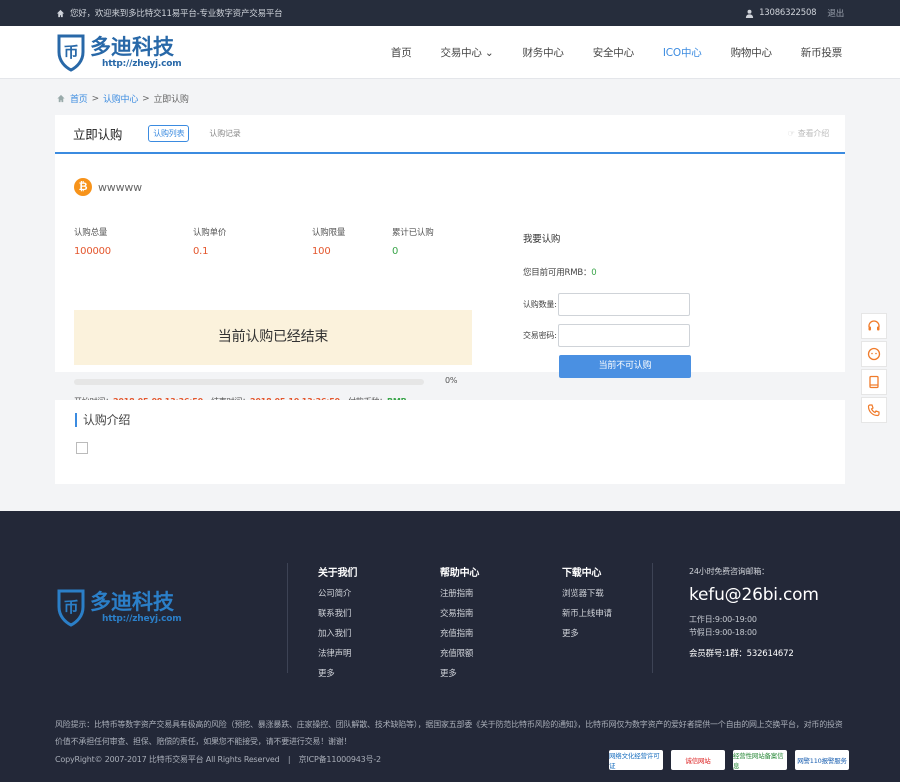  Describe the element at coordinates (467, 52) in the screenshot. I see `nav-trade: 交易中心 ⌄` at that location.